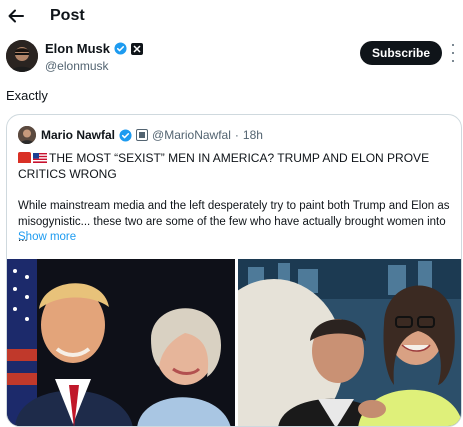 This screenshot has height=427, width=463. I want to click on tweet-text: Exactly, so click(27, 95).